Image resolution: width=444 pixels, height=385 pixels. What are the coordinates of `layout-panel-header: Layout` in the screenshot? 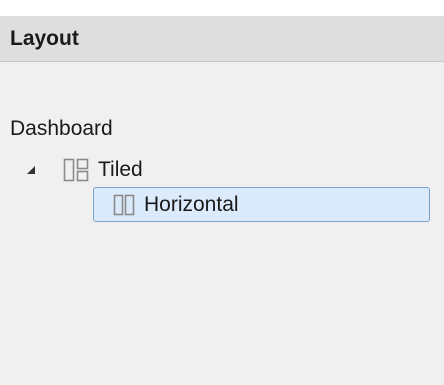 It's located at (222, 39).